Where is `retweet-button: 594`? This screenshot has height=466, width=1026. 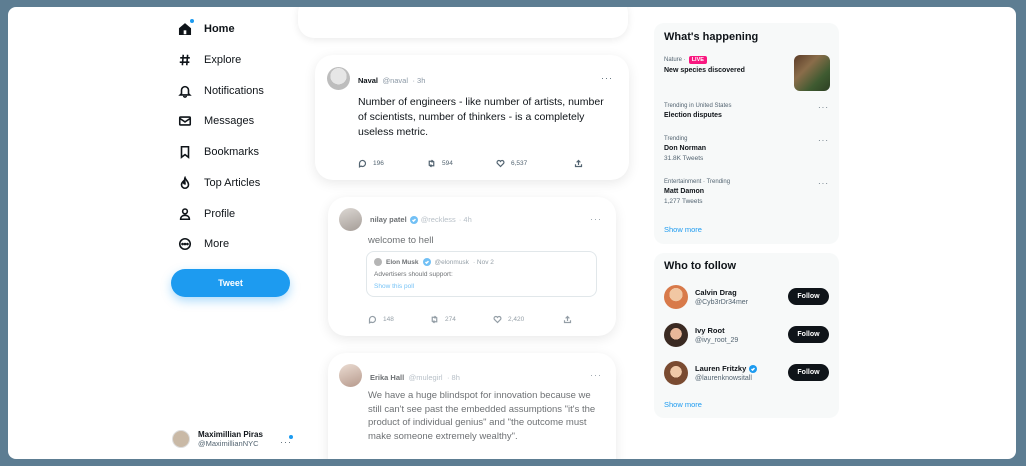
retweet-button: 594 is located at coordinates (461, 163).